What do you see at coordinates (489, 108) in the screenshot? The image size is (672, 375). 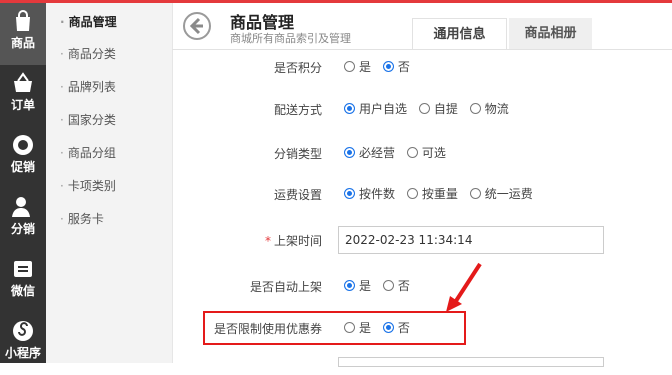 I see `delivery-logistics-radio: 物流` at bounding box center [489, 108].